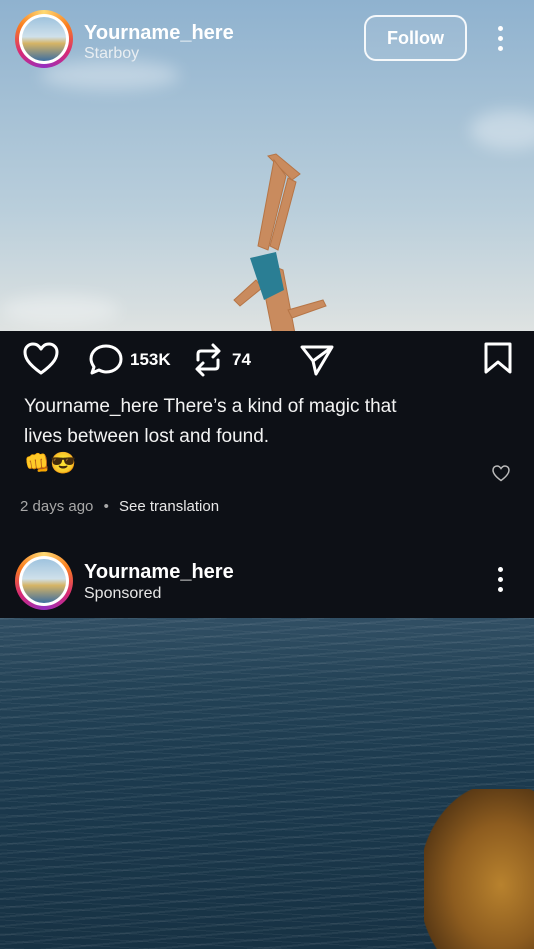 The width and height of the screenshot is (534, 949). I want to click on bookmark-icon, so click(498, 358).